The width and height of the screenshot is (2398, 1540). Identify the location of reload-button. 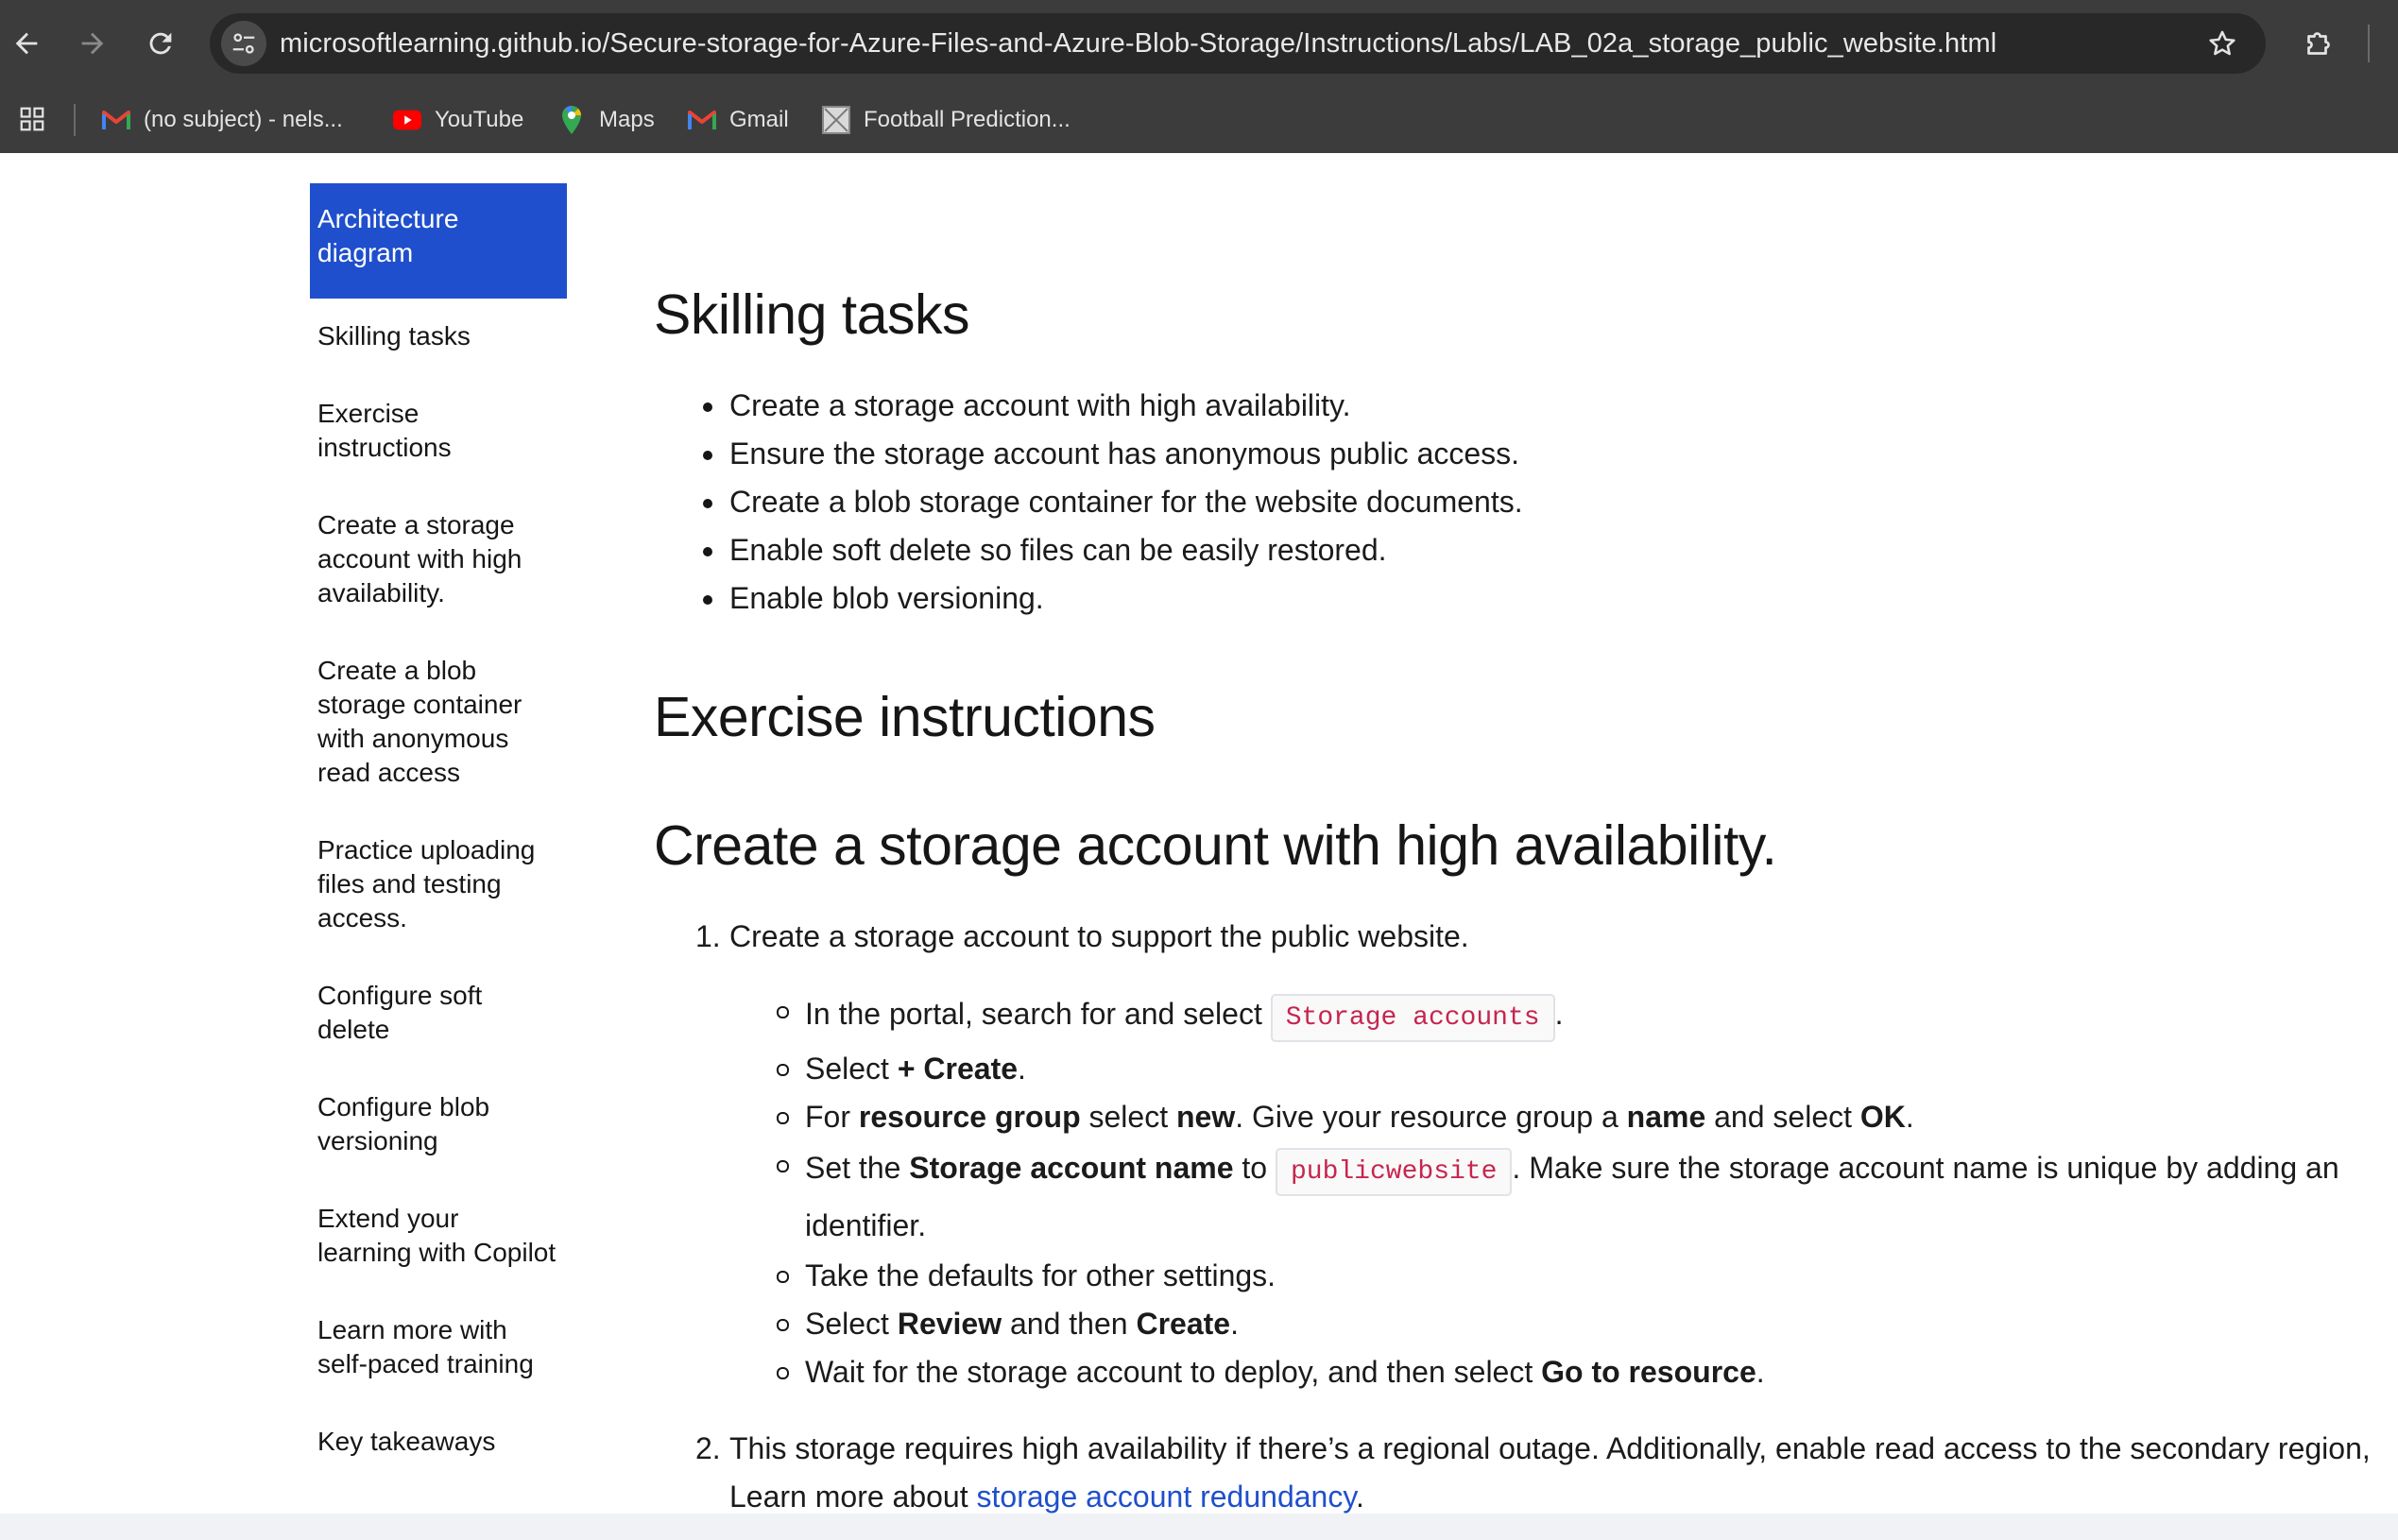
(160, 44).